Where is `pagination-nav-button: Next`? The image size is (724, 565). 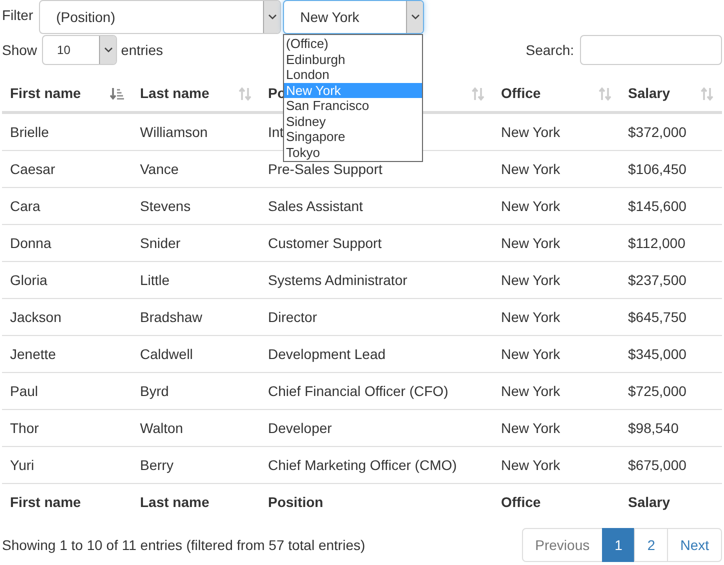
pagination-nav-button: Next is located at coordinates (694, 545).